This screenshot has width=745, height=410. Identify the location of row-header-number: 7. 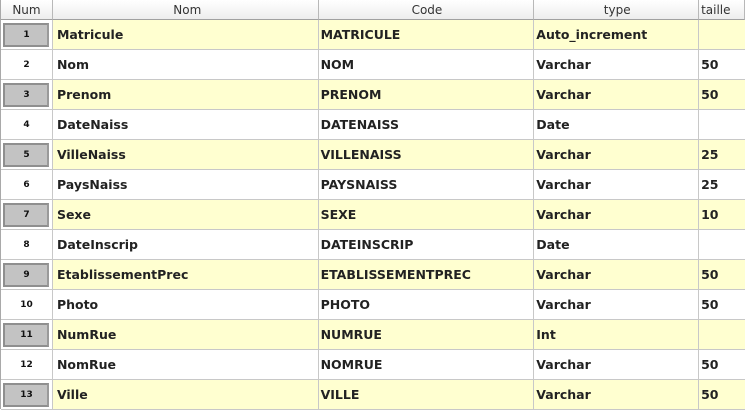
(26, 214).